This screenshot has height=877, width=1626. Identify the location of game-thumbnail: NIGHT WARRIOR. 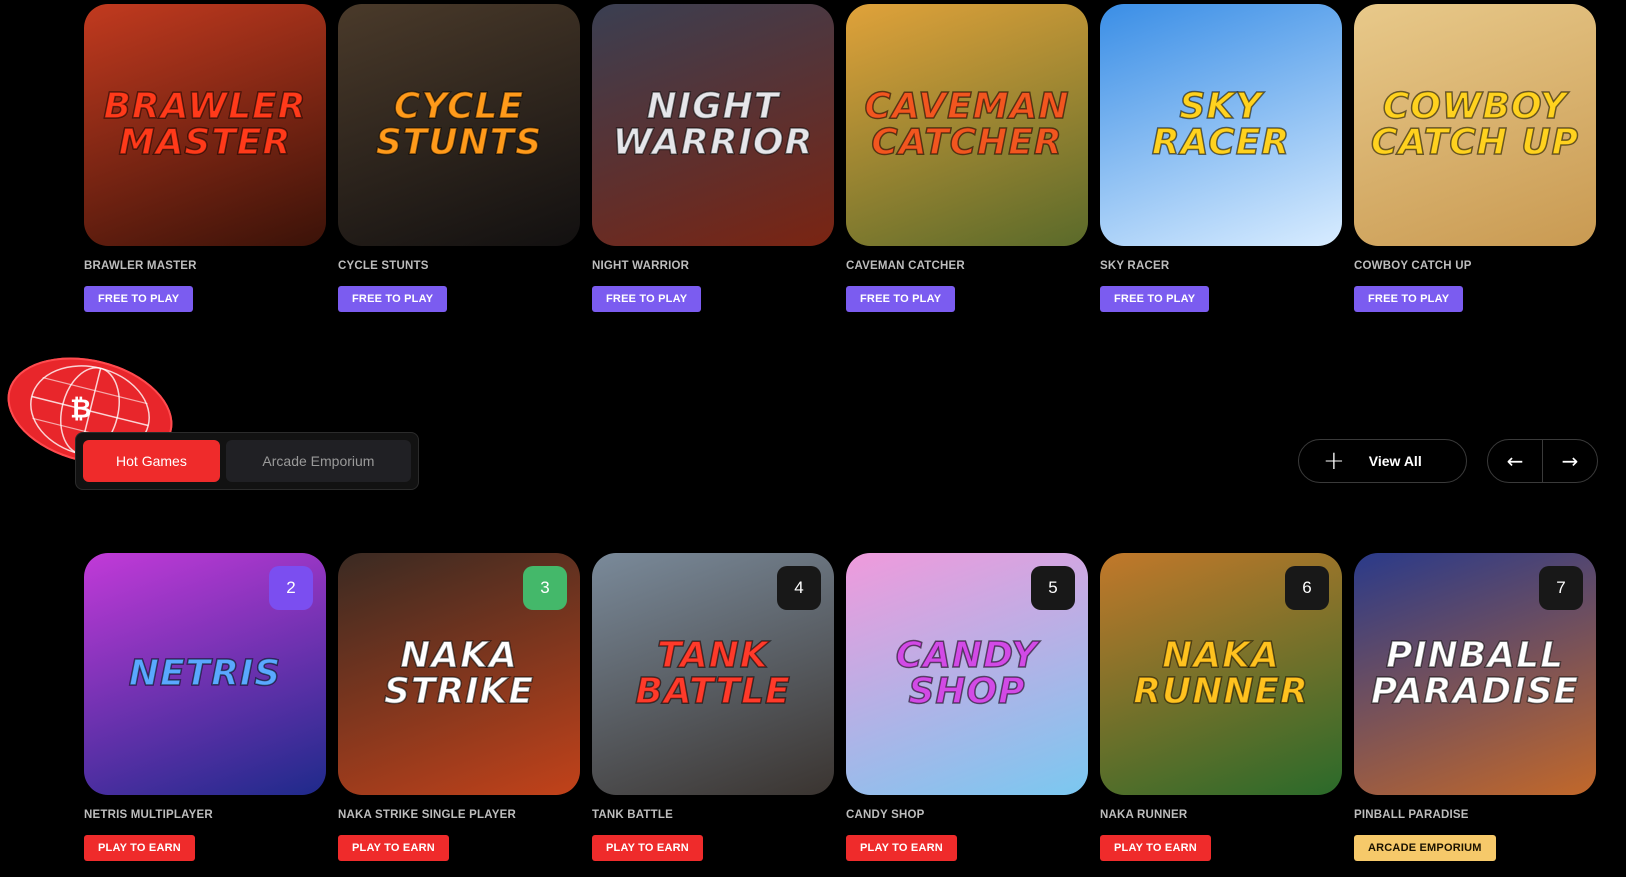
(713, 125).